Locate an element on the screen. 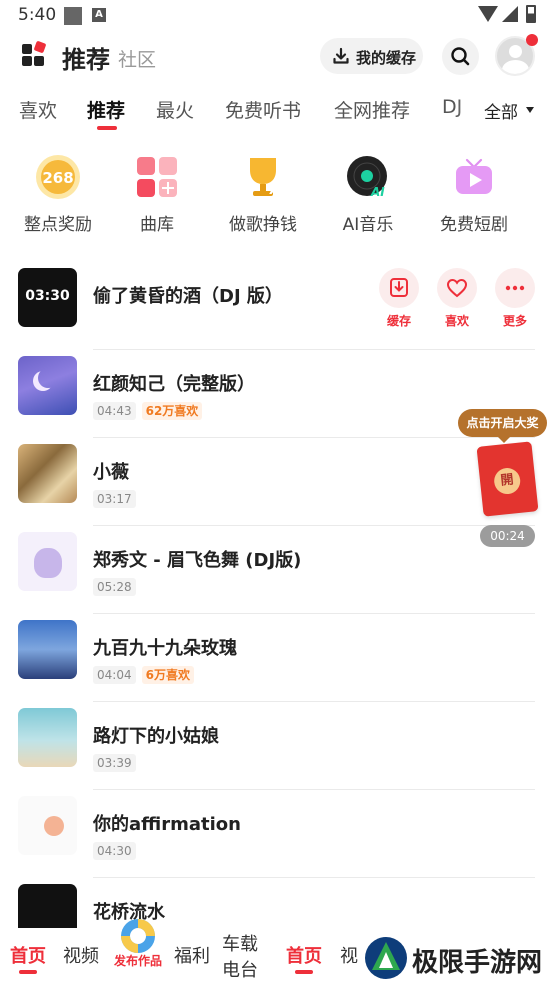  nav-home: 首页 is located at coordinates (28, 955).